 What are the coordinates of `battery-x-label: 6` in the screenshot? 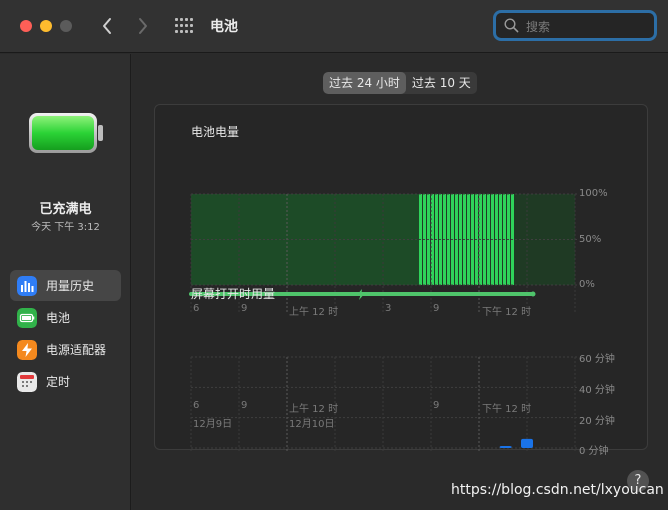 It's located at (196, 308).